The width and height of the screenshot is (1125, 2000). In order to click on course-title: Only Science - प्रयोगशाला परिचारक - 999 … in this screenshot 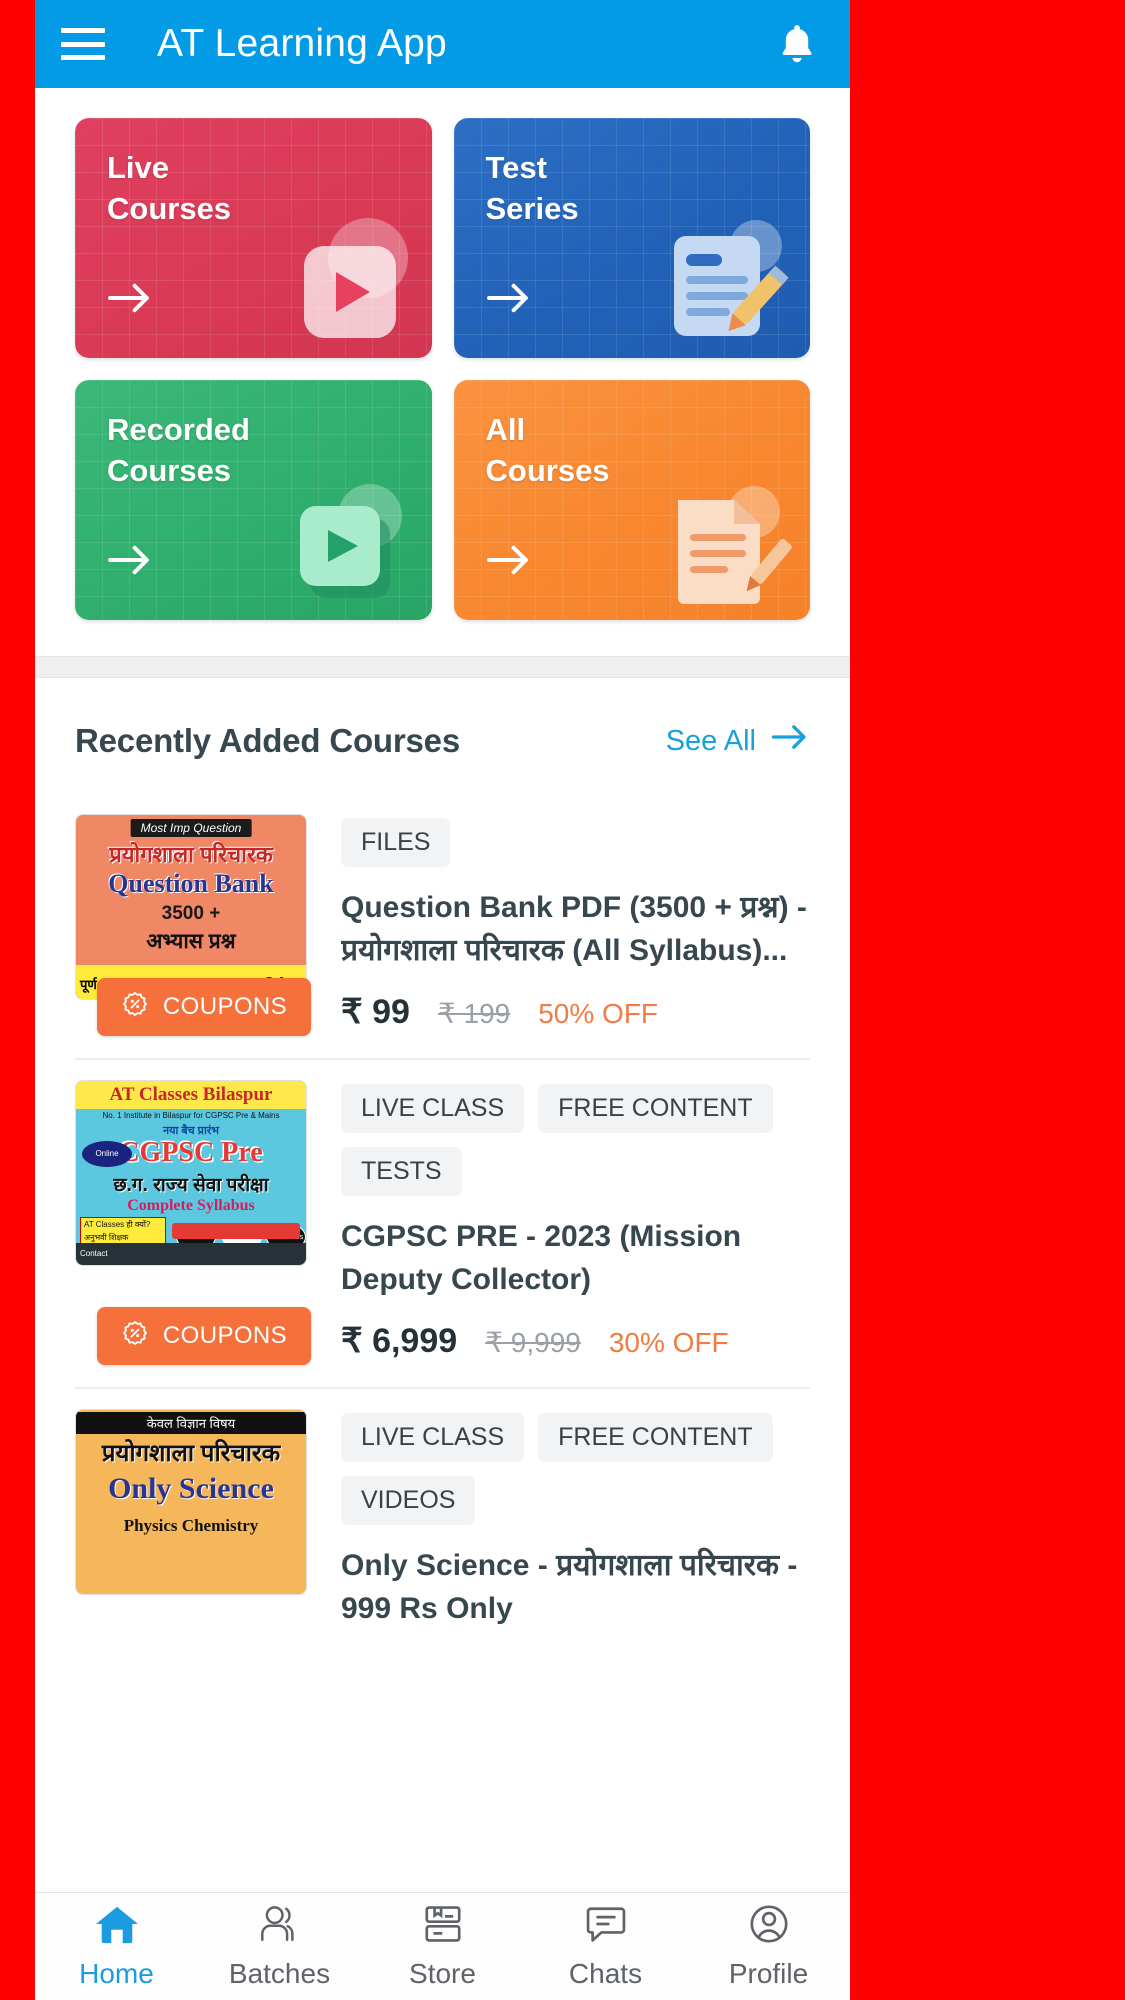, I will do `click(569, 1587)`.